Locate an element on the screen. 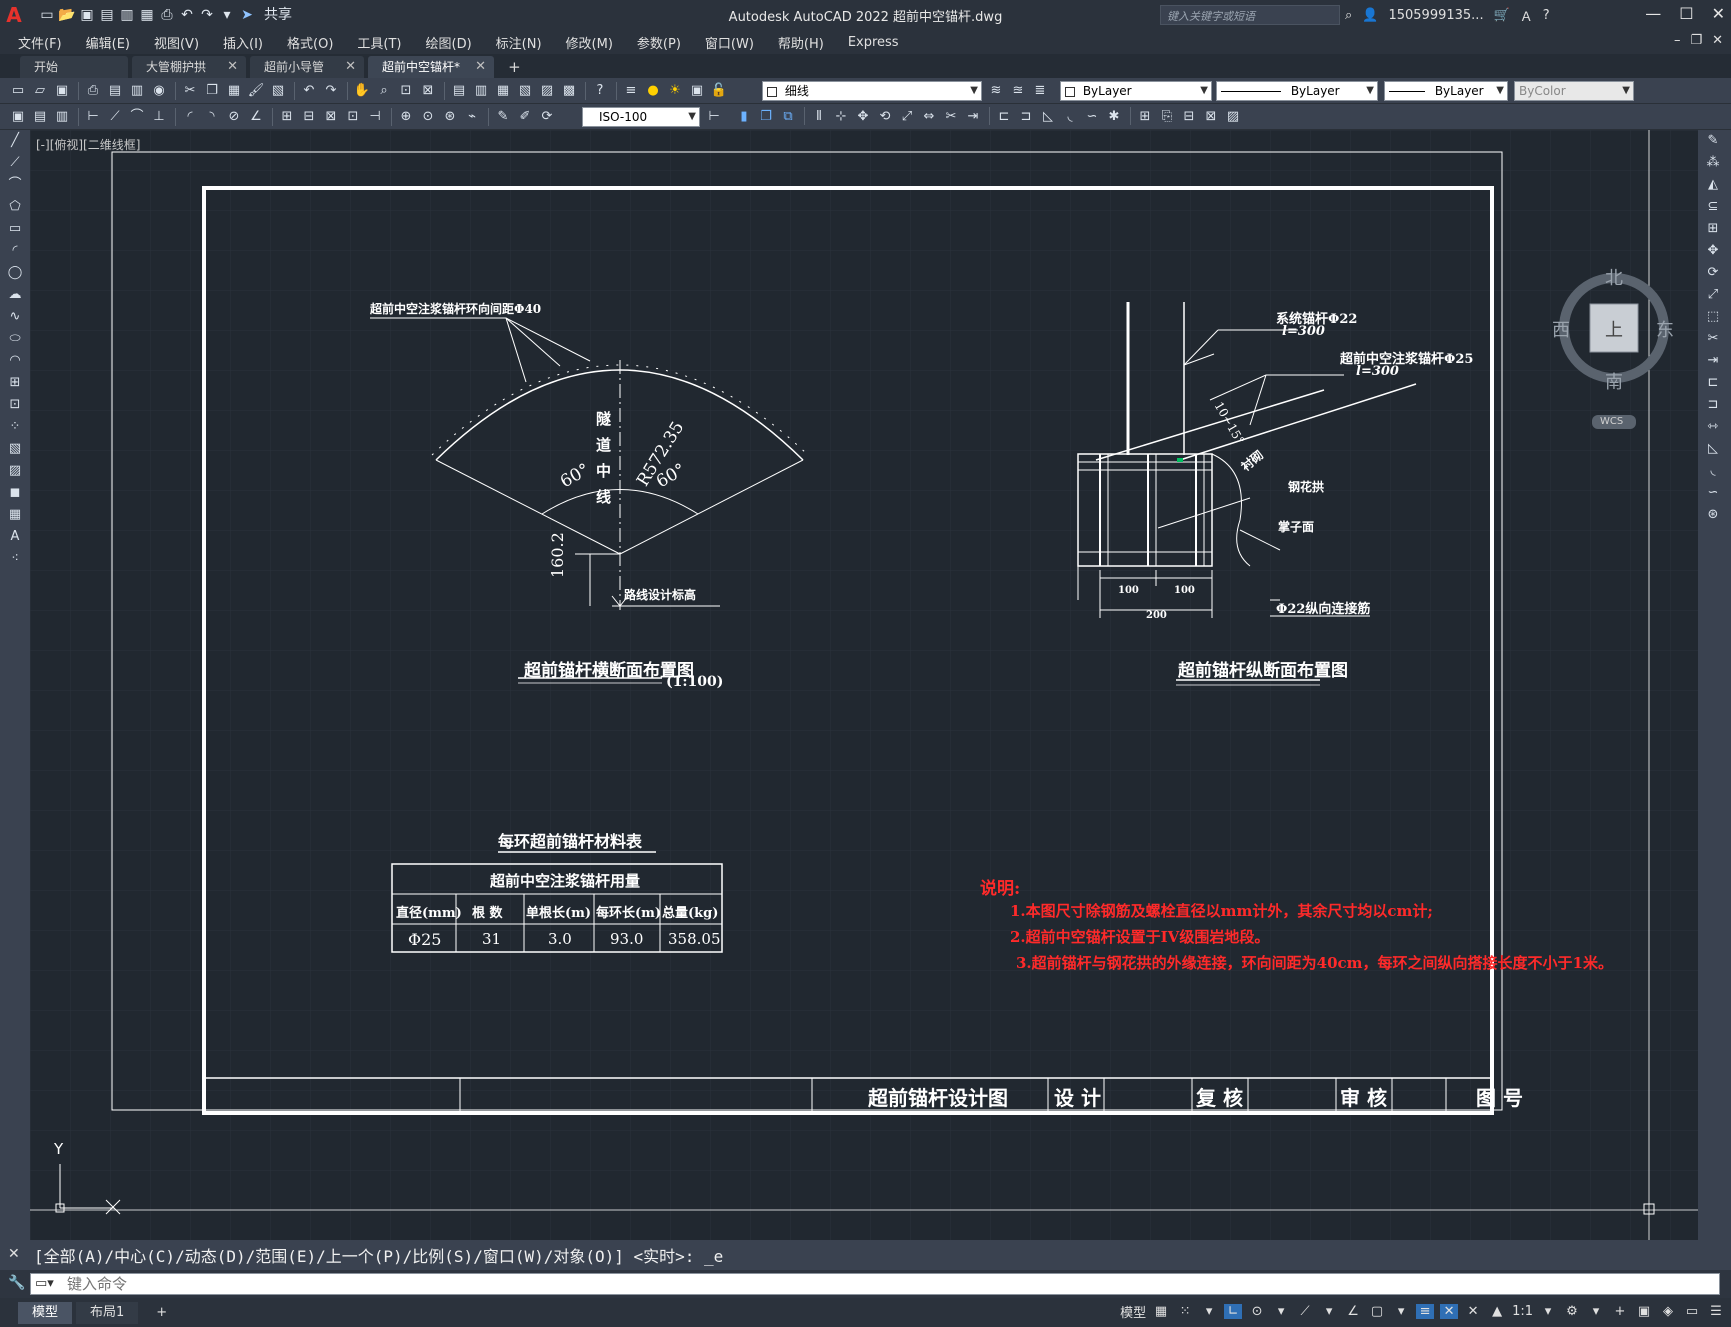 This screenshot has height=1327, width=1731. lineweight-icon: ≡ is located at coordinates (1425, 1311).